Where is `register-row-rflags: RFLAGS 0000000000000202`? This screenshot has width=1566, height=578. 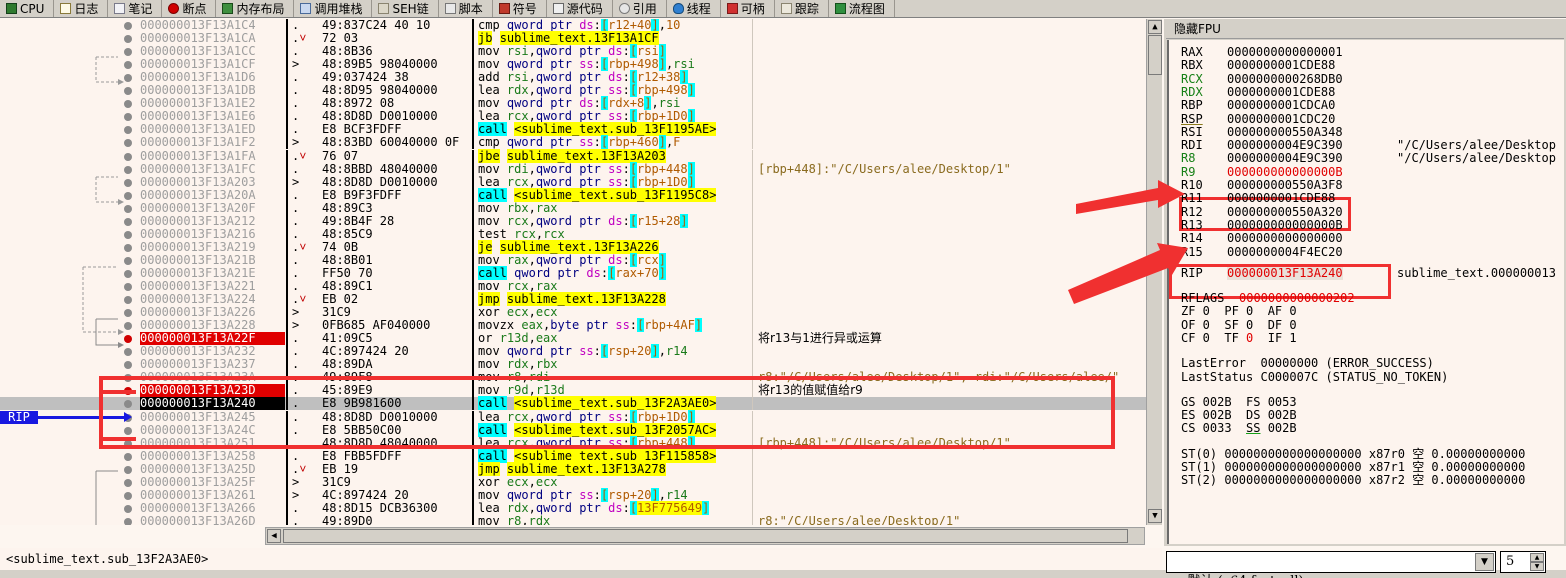 register-row-rflags: RFLAGS 0000000000000202 is located at coordinates (1366, 298).